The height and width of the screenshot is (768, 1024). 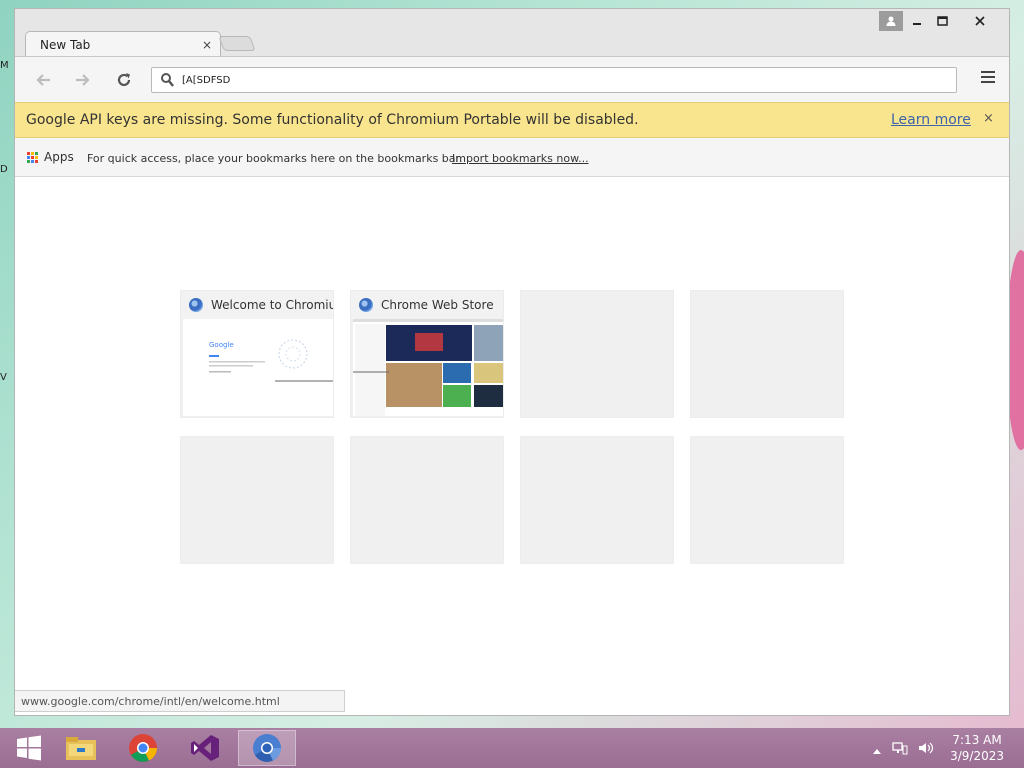 I want to click on desktop-icon-label-d: D, so click(x=4, y=169).